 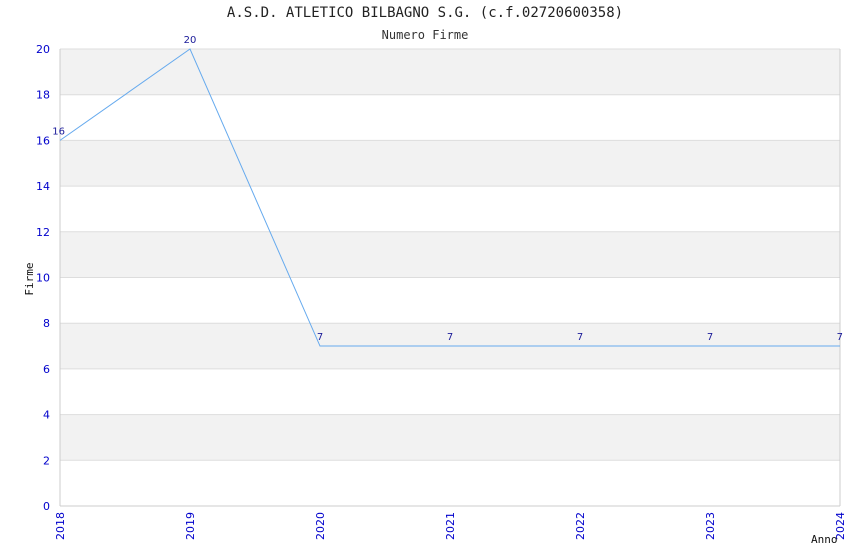 What do you see at coordinates (46, 460) in the screenshot?
I see `y-tick-label: 2` at bounding box center [46, 460].